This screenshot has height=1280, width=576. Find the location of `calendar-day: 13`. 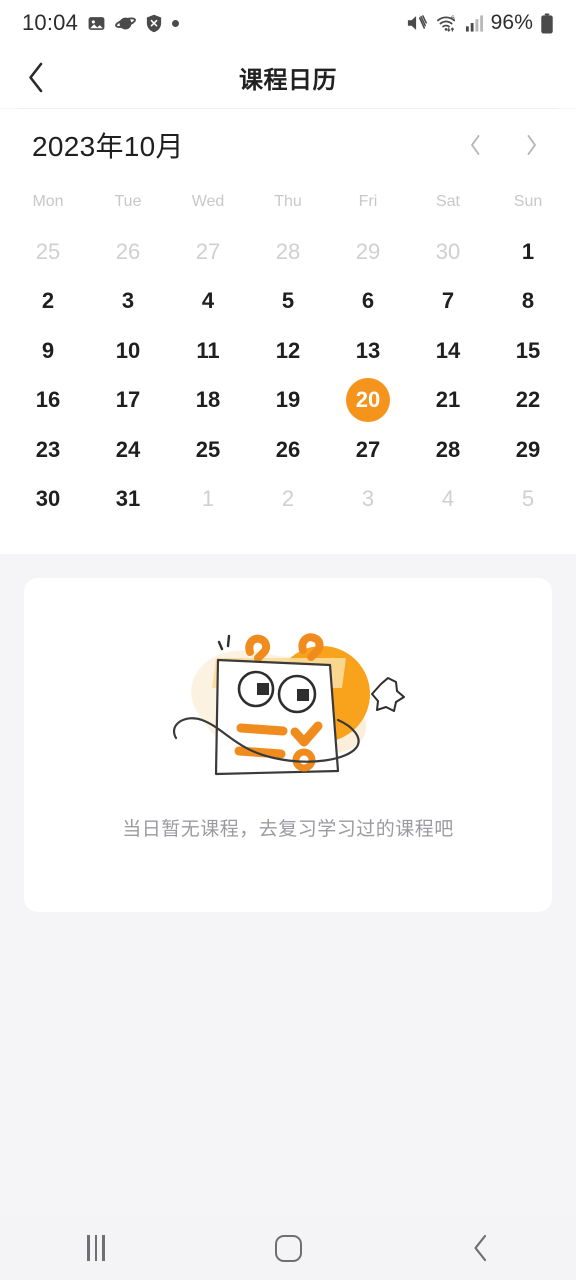

calendar-day: 13 is located at coordinates (368, 351).